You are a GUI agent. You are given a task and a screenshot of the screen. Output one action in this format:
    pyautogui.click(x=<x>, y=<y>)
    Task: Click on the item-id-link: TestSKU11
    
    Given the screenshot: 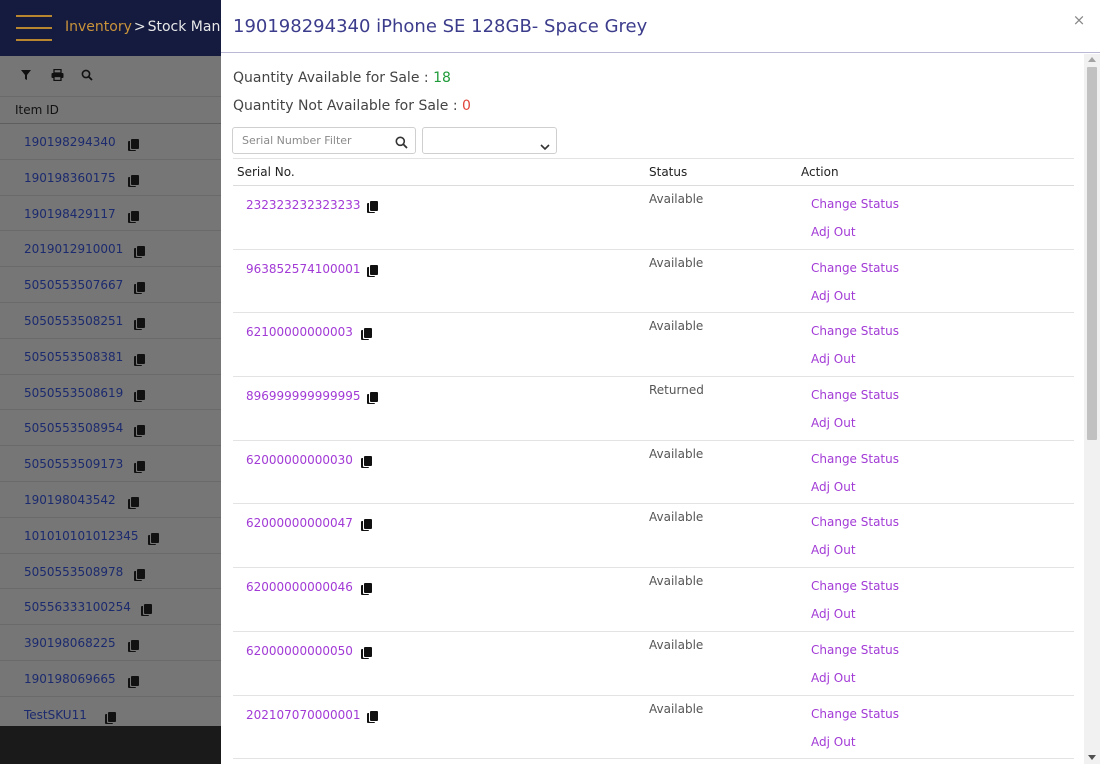 What is the action you would take?
    pyautogui.click(x=55, y=715)
    